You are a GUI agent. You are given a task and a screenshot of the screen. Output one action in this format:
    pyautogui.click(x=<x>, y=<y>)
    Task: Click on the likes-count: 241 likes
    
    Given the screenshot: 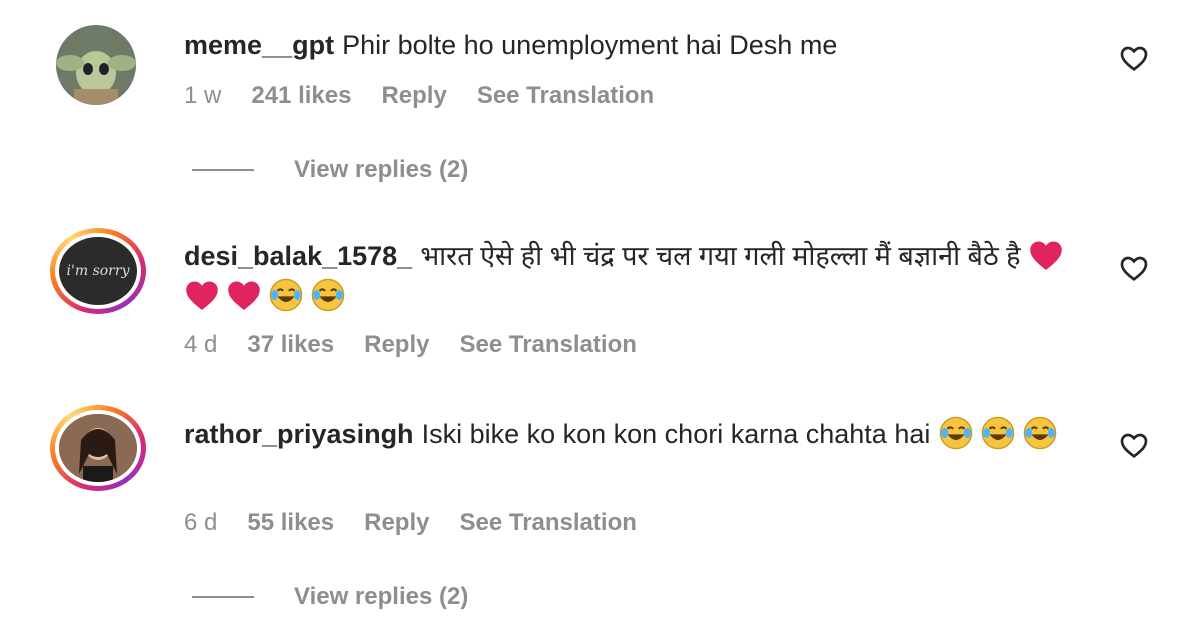 What is the action you would take?
    pyautogui.click(x=301, y=96)
    